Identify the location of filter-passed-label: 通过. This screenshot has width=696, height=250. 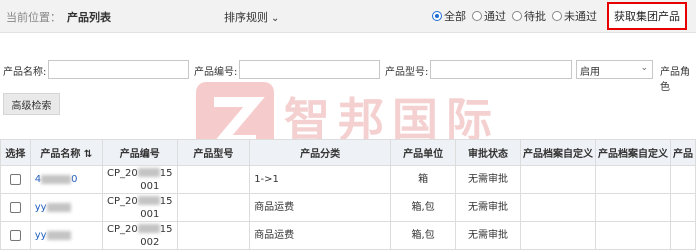
(495, 16).